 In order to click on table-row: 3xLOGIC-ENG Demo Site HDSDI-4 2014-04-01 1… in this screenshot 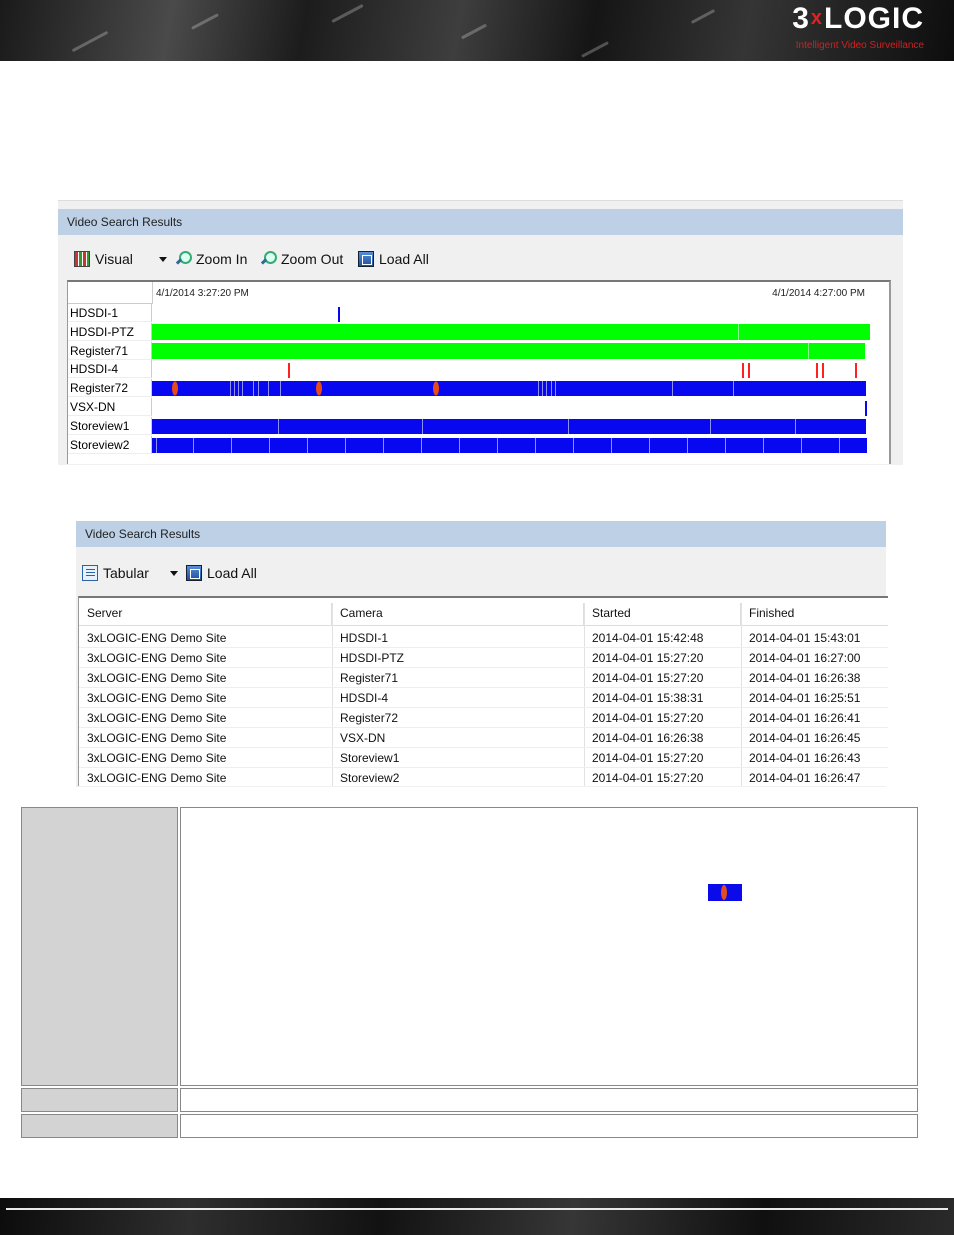, I will do `click(483, 698)`.